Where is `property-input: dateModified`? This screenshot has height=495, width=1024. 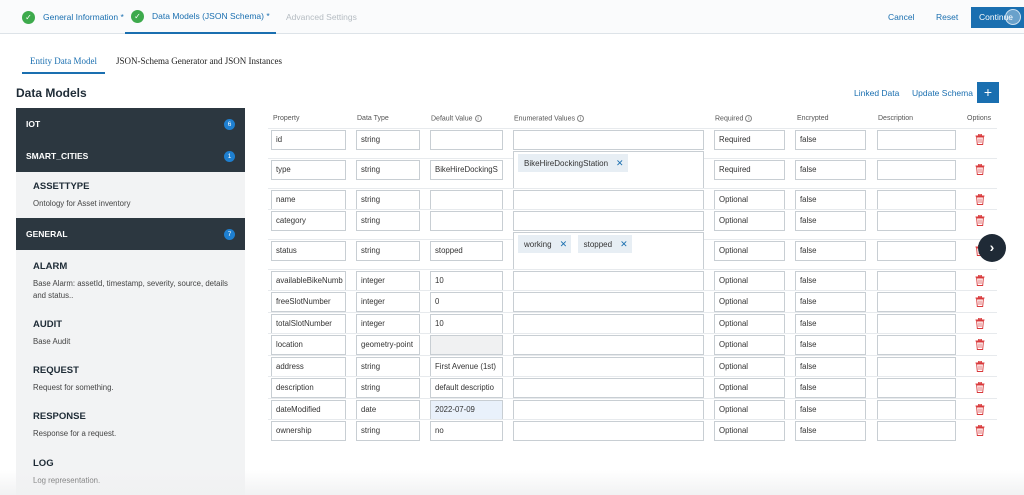 property-input: dateModified is located at coordinates (308, 410).